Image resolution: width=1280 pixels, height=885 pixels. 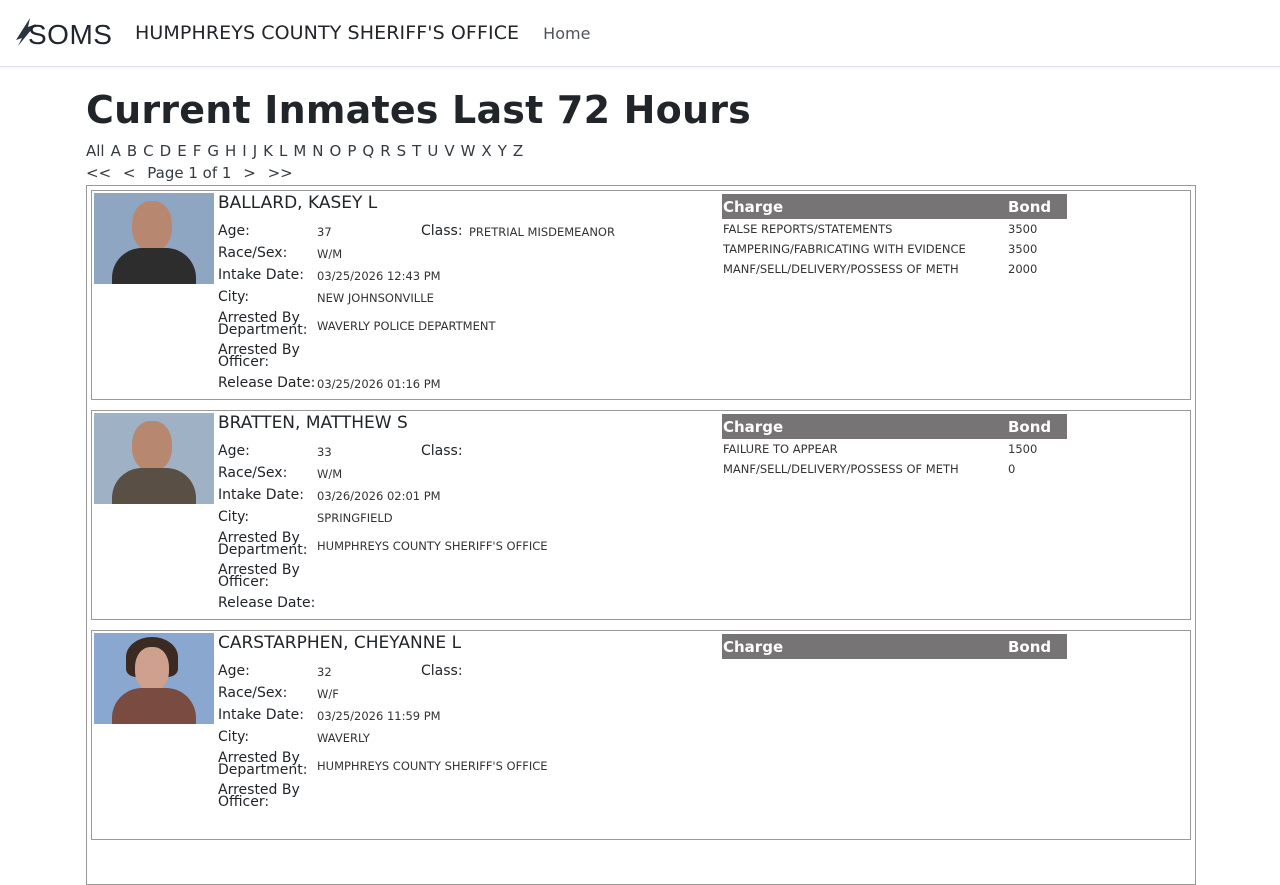 I want to click on alpha-filter-link: J, so click(x=255, y=151).